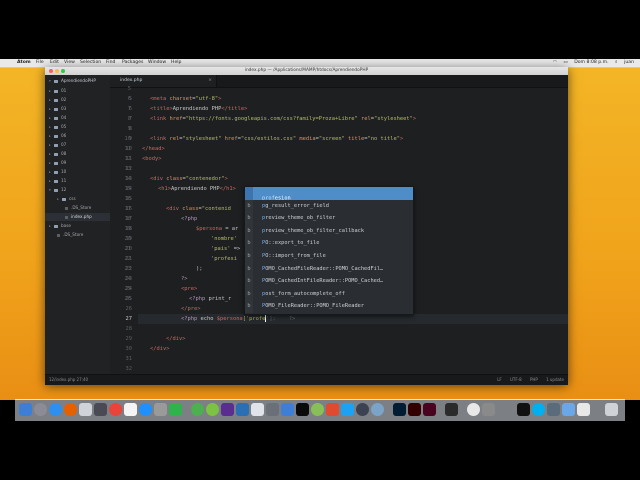  What do you see at coordinates (57, 100) in the screenshot?
I see `tree-folder: ▸ 02` at bounding box center [57, 100].